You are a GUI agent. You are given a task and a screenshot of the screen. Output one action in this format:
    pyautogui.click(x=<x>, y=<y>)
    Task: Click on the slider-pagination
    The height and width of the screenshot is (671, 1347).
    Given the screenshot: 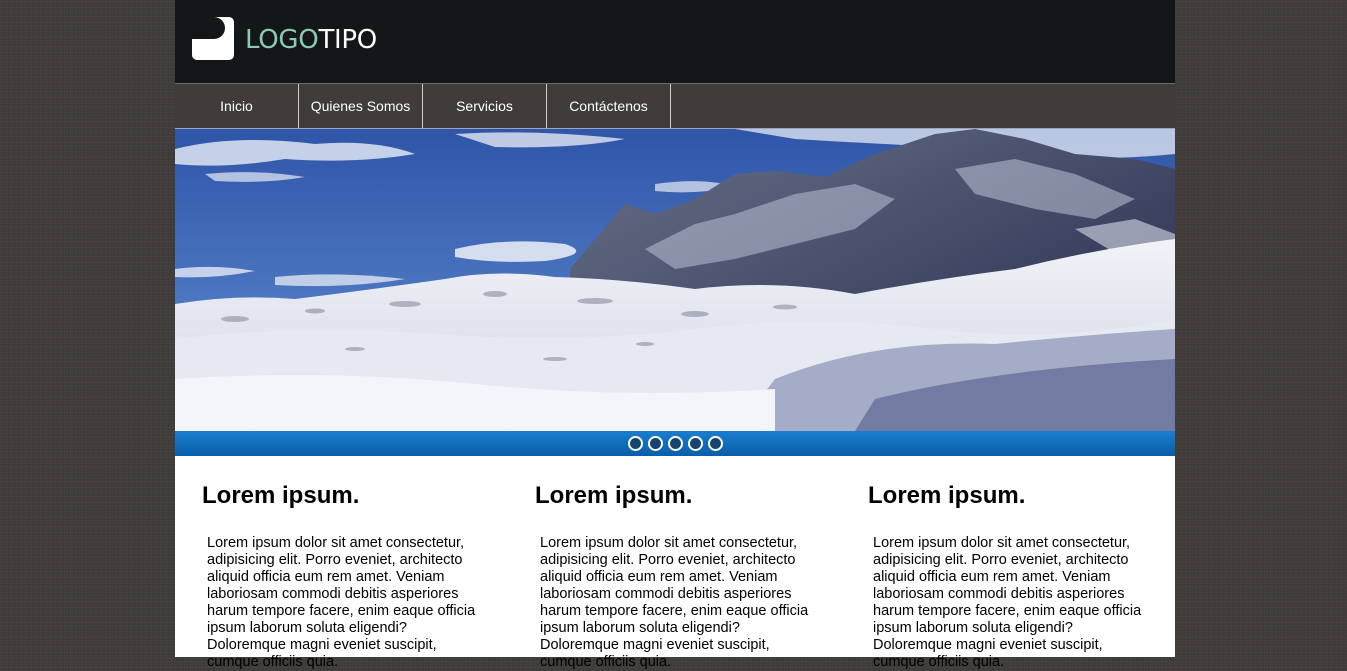 What is the action you would take?
    pyautogui.click(x=675, y=443)
    